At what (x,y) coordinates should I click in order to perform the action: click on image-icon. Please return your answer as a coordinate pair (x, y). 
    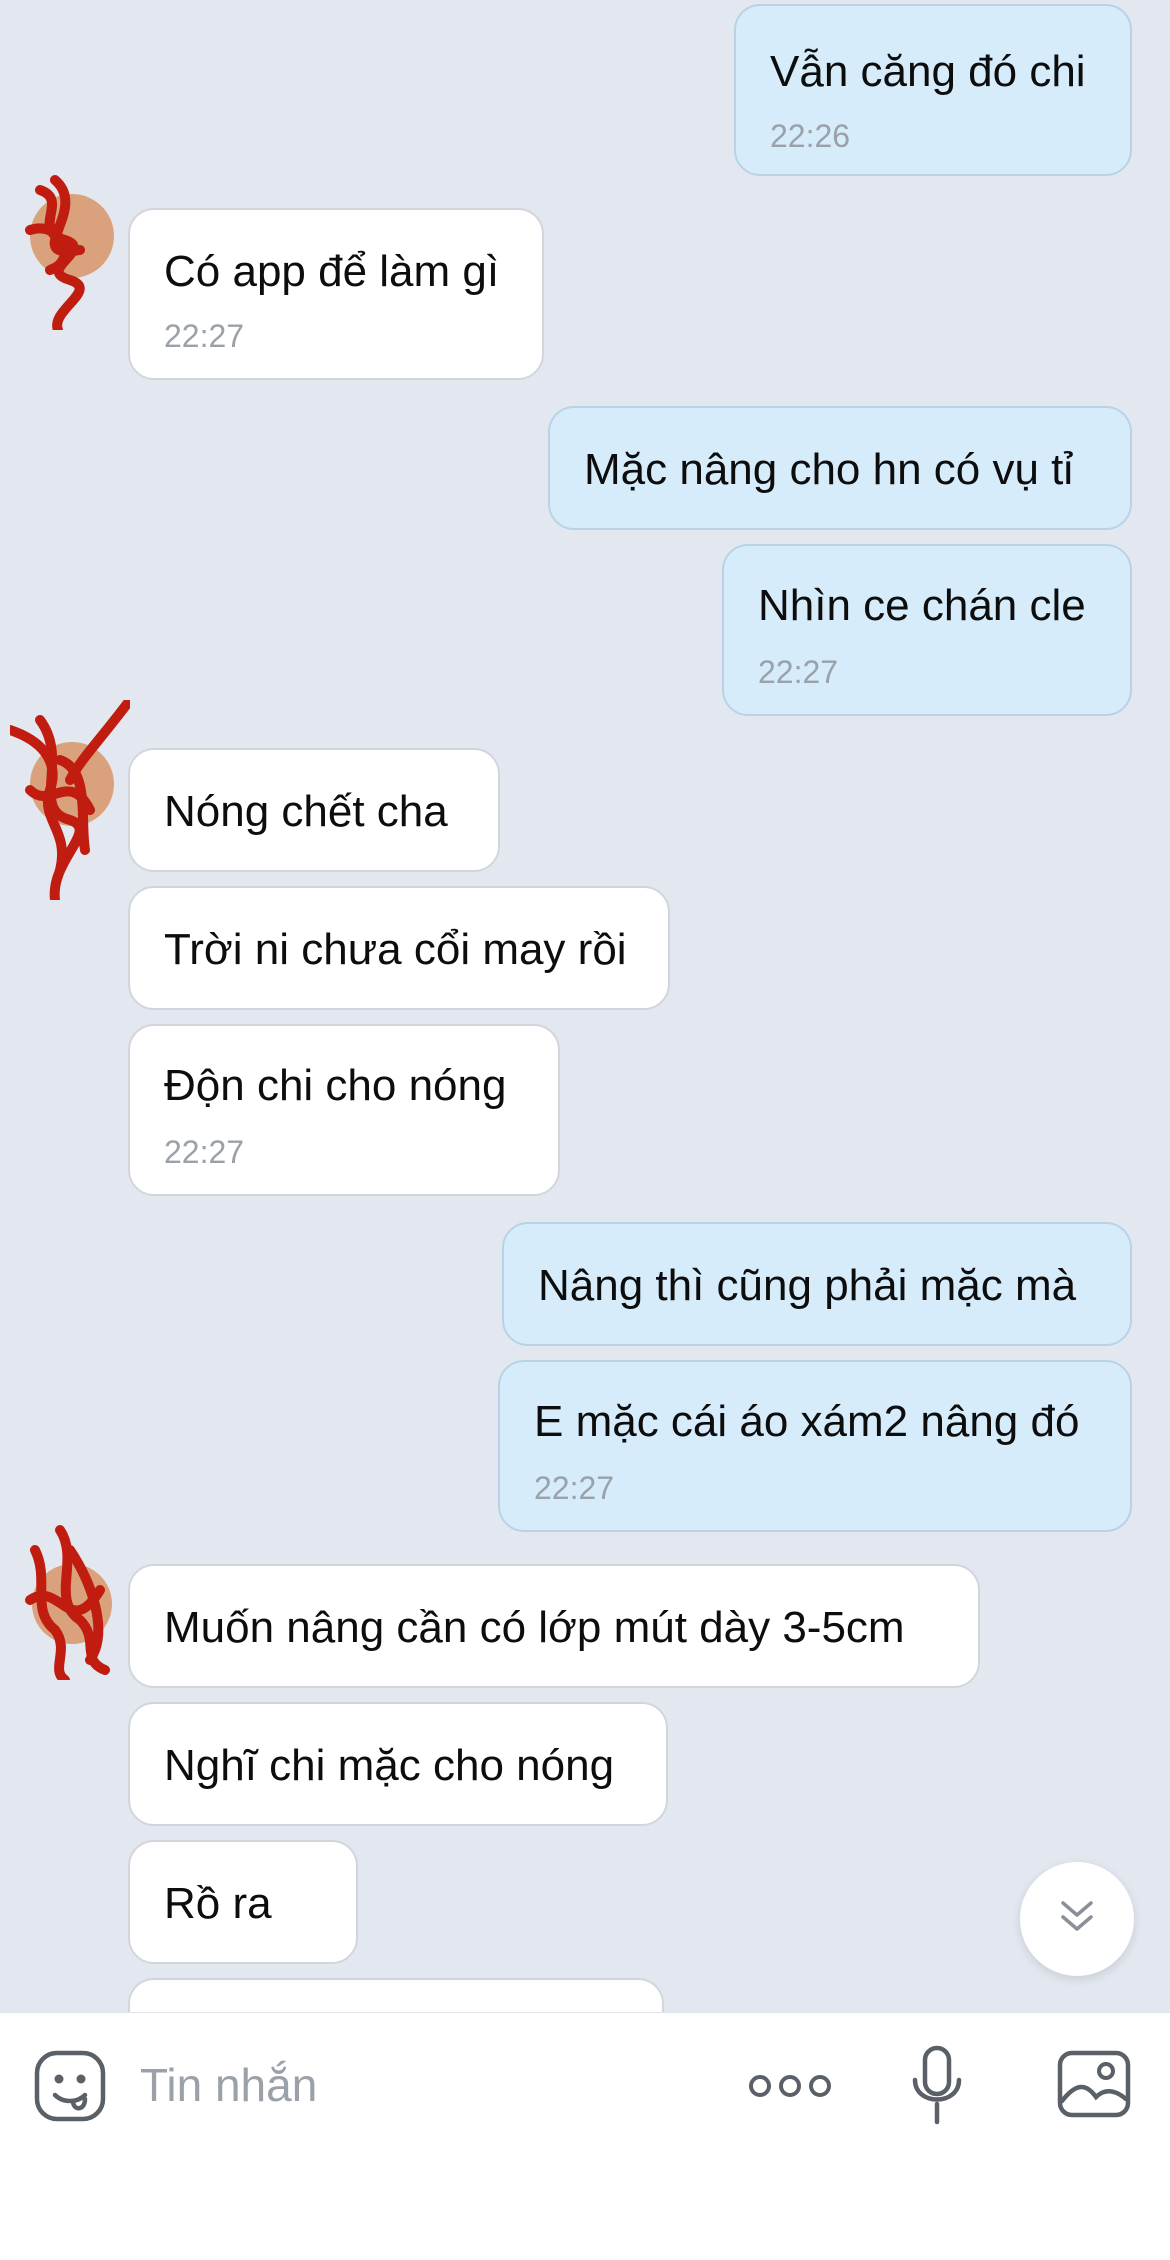
    Looking at the image, I should click on (1094, 2086).